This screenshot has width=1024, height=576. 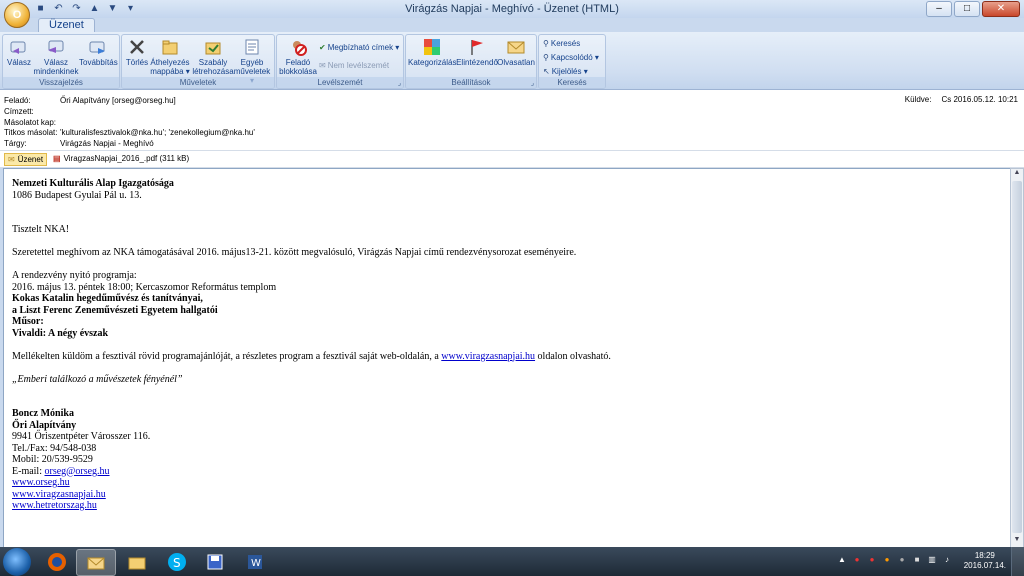 I want to click on body-org: Nemzeti Kulturális Alap Igazgatósága, so click(x=93, y=183).